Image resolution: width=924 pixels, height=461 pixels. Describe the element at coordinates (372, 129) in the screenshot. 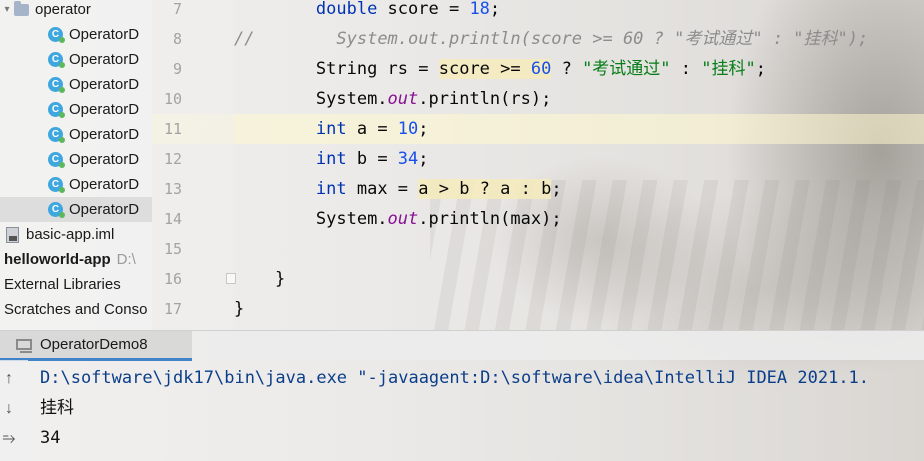

I see `code-line-11: int a = 10;` at that location.